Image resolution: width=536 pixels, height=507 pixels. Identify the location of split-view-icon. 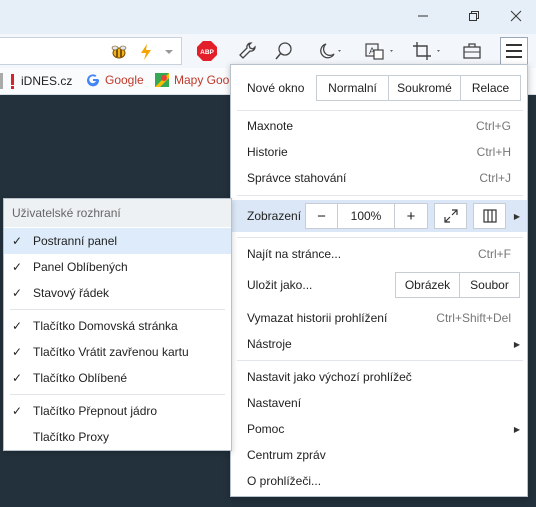
(489, 216).